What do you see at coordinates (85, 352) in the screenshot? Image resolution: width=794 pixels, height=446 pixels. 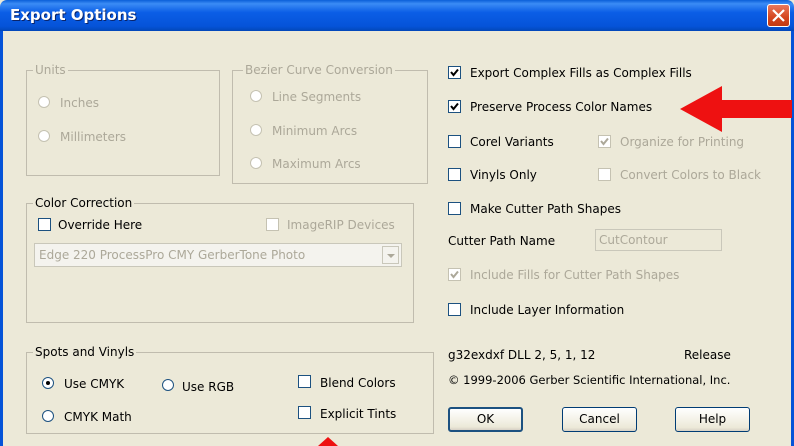 I see `spots-vinyls-legend: Spots and Vinyls` at bounding box center [85, 352].